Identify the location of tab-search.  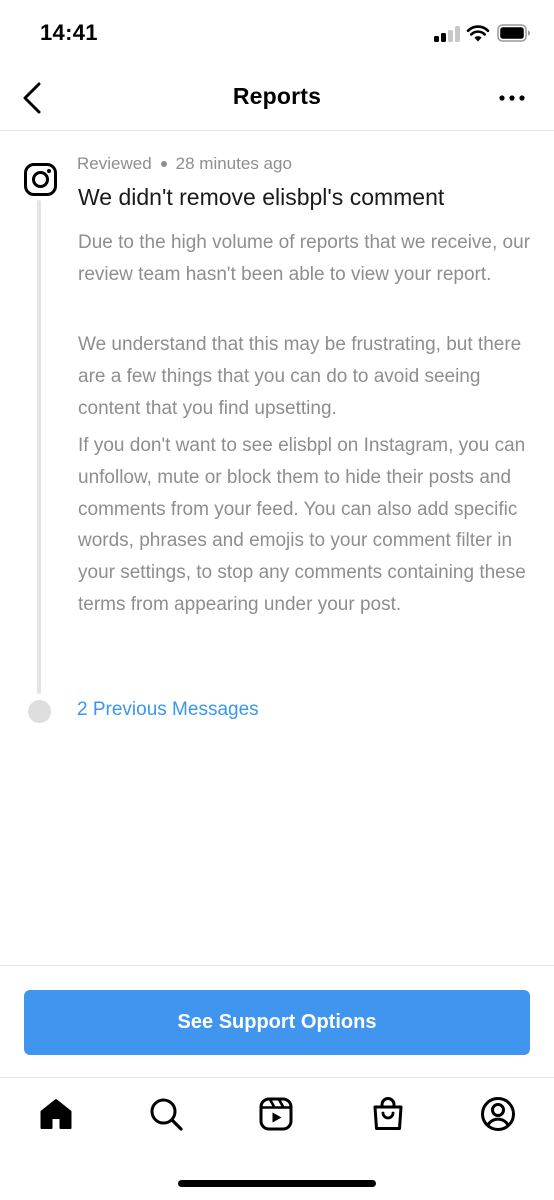
(166, 1114).